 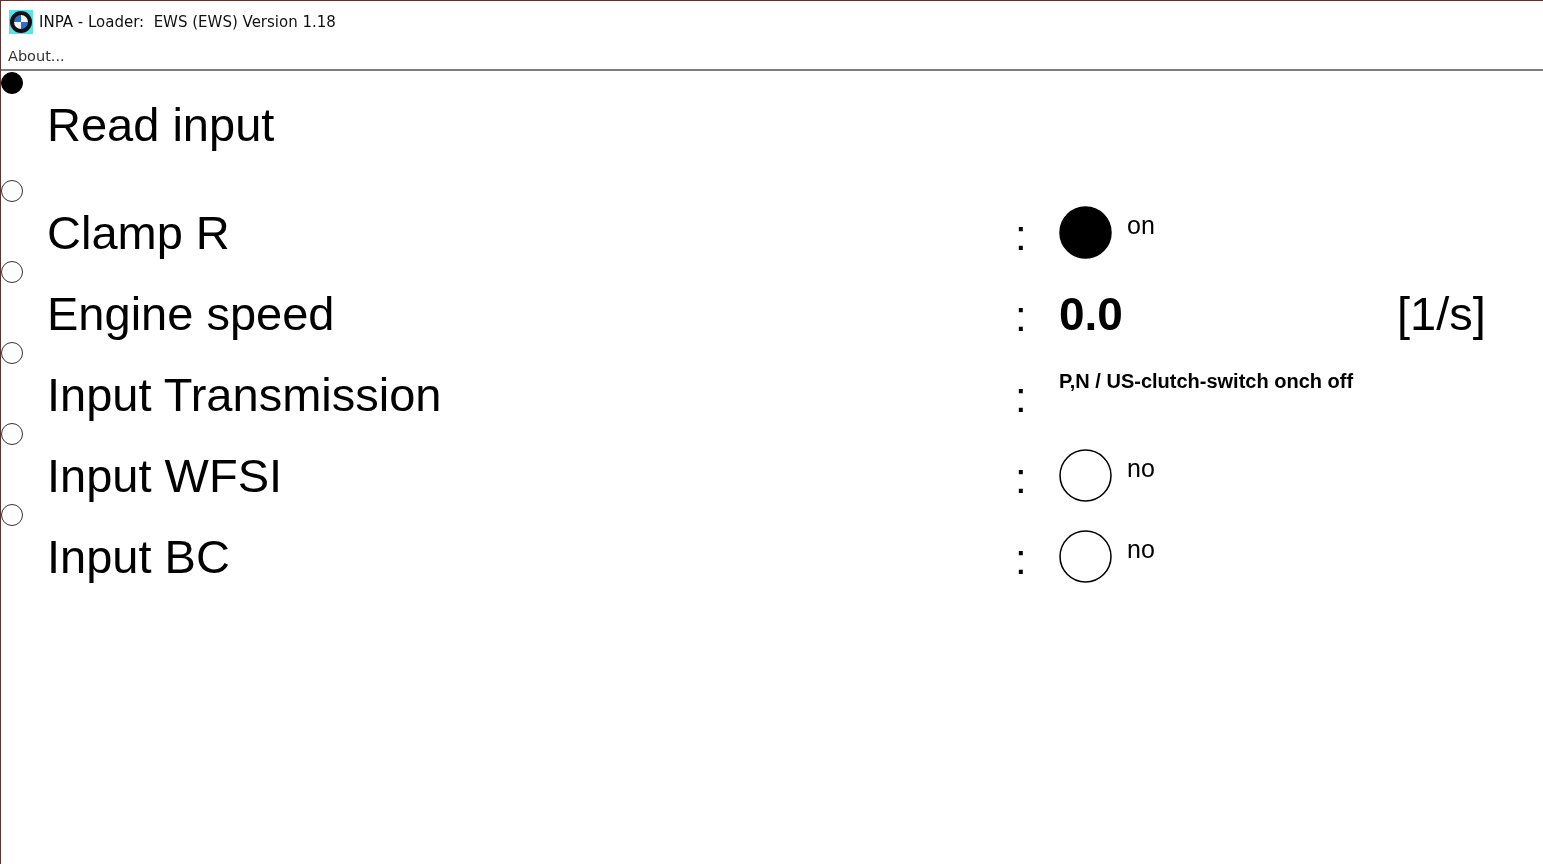 What do you see at coordinates (161, 125) in the screenshot?
I see `row-label: Read input` at bounding box center [161, 125].